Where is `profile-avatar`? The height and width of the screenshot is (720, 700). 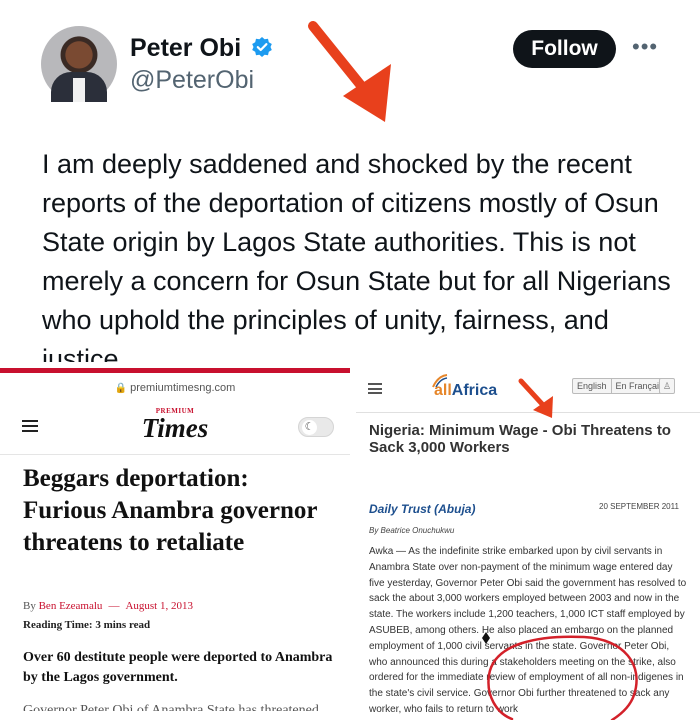 profile-avatar is located at coordinates (79, 64).